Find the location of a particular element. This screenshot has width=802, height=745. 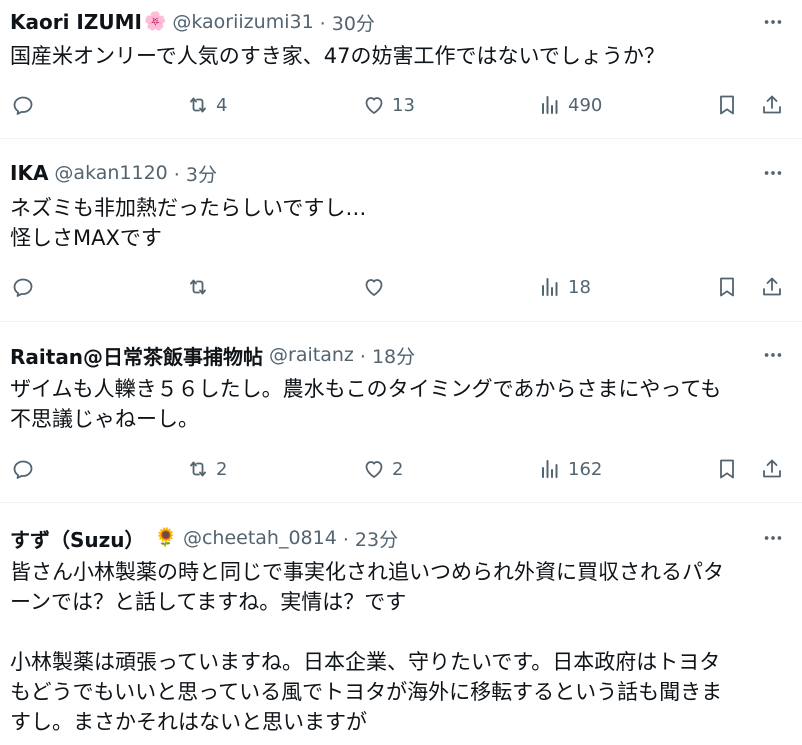

action-bar: 2 2 162 is located at coordinates (401, 469).